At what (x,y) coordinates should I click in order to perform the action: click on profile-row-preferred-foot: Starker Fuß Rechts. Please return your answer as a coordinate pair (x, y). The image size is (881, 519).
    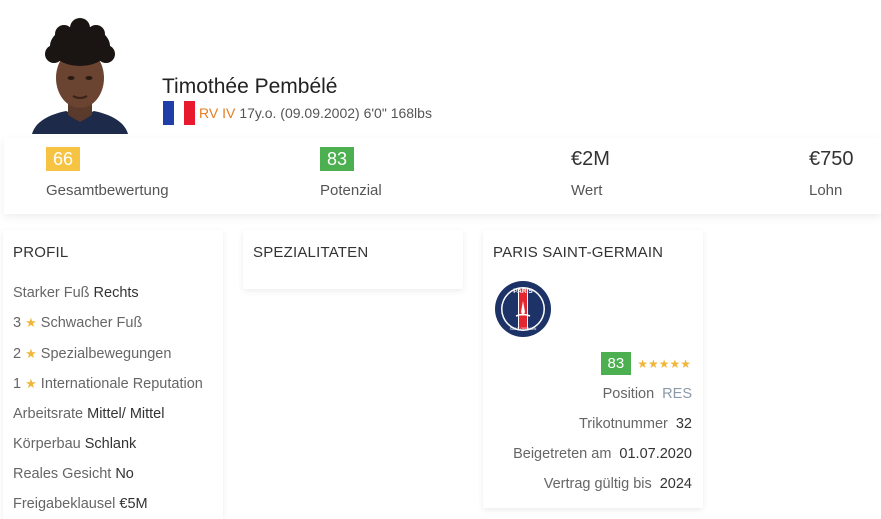
    Looking at the image, I should click on (76, 293).